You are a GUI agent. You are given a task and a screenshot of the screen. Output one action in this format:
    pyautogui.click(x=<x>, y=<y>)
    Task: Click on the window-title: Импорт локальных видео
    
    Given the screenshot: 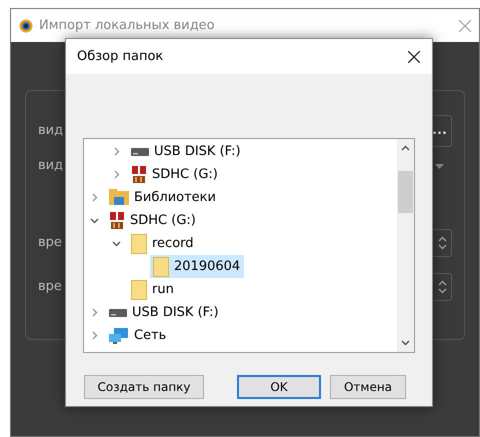 What is the action you would take?
    pyautogui.click(x=127, y=25)
    